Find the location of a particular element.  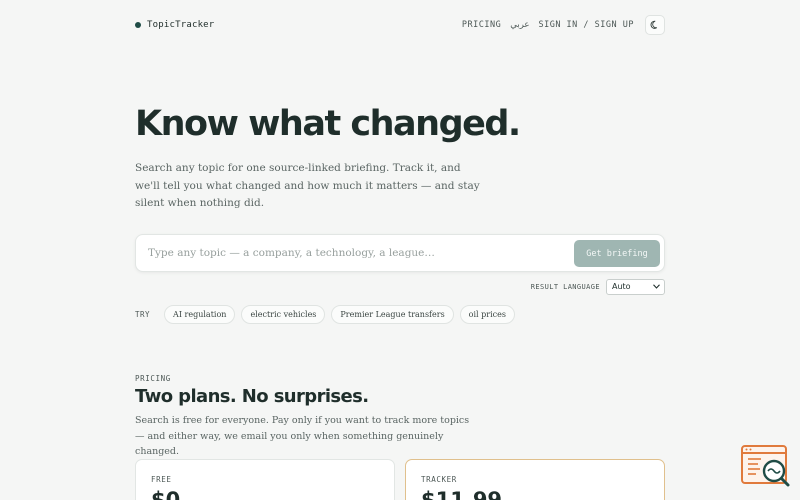

hero-title: Know what changed. is located at coordinates (328, 124).